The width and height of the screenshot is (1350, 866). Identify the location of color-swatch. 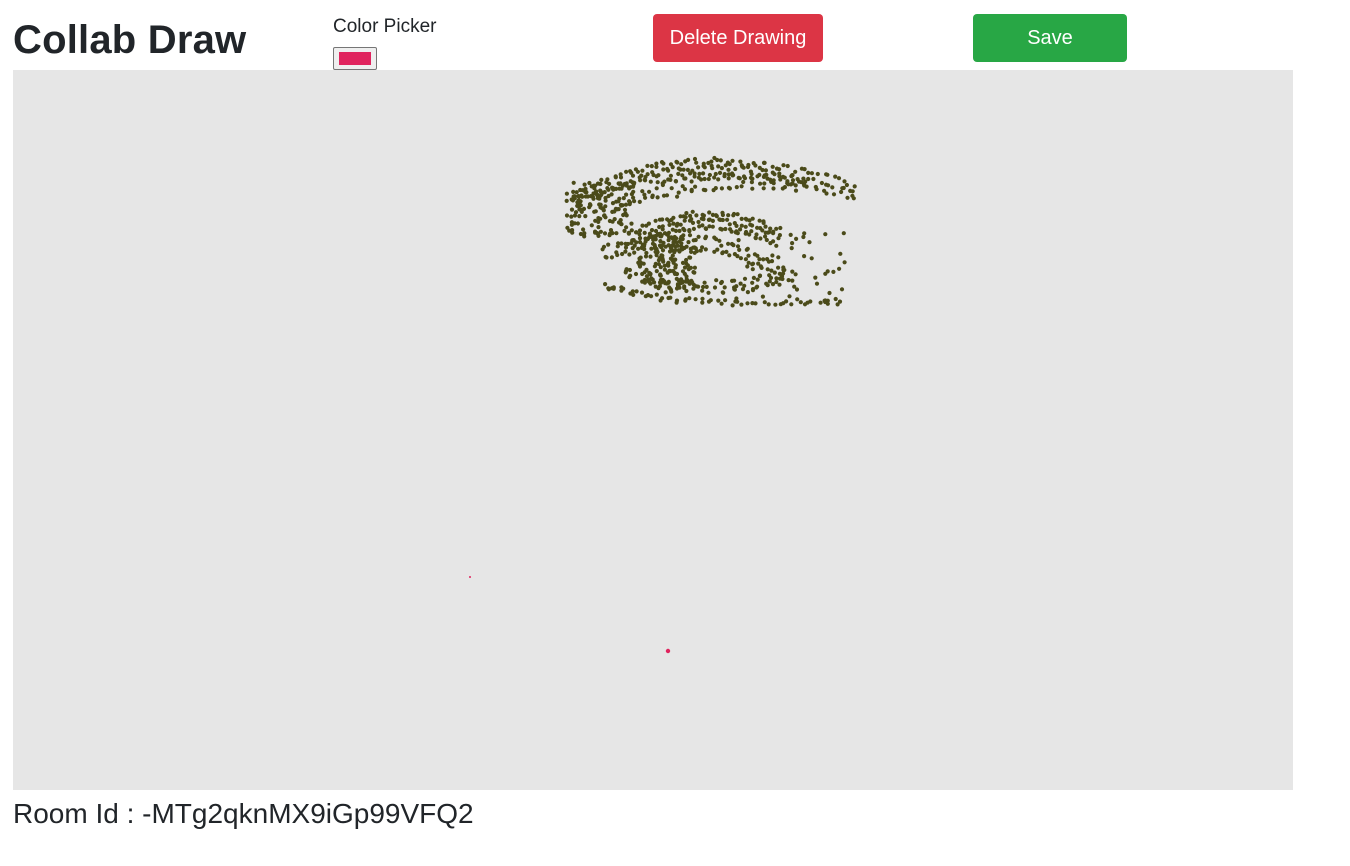
(355, 58).